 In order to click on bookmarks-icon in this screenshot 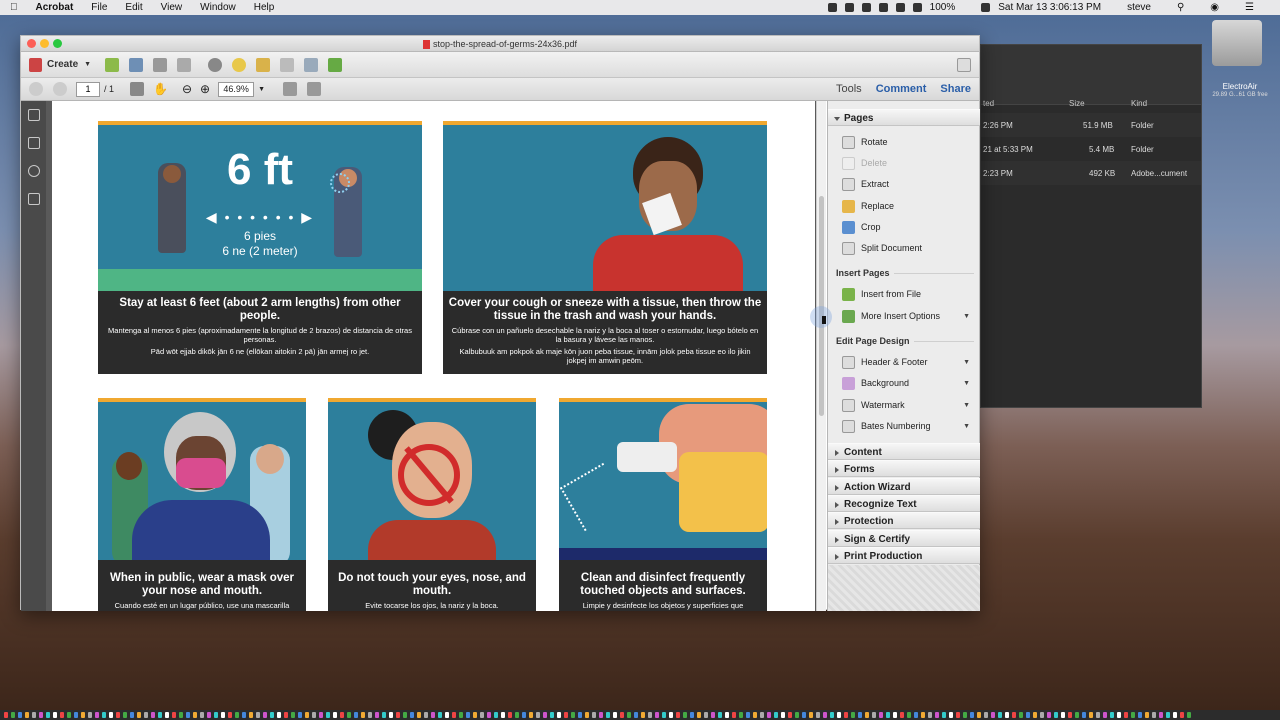, I will do `click(34, 143)`.